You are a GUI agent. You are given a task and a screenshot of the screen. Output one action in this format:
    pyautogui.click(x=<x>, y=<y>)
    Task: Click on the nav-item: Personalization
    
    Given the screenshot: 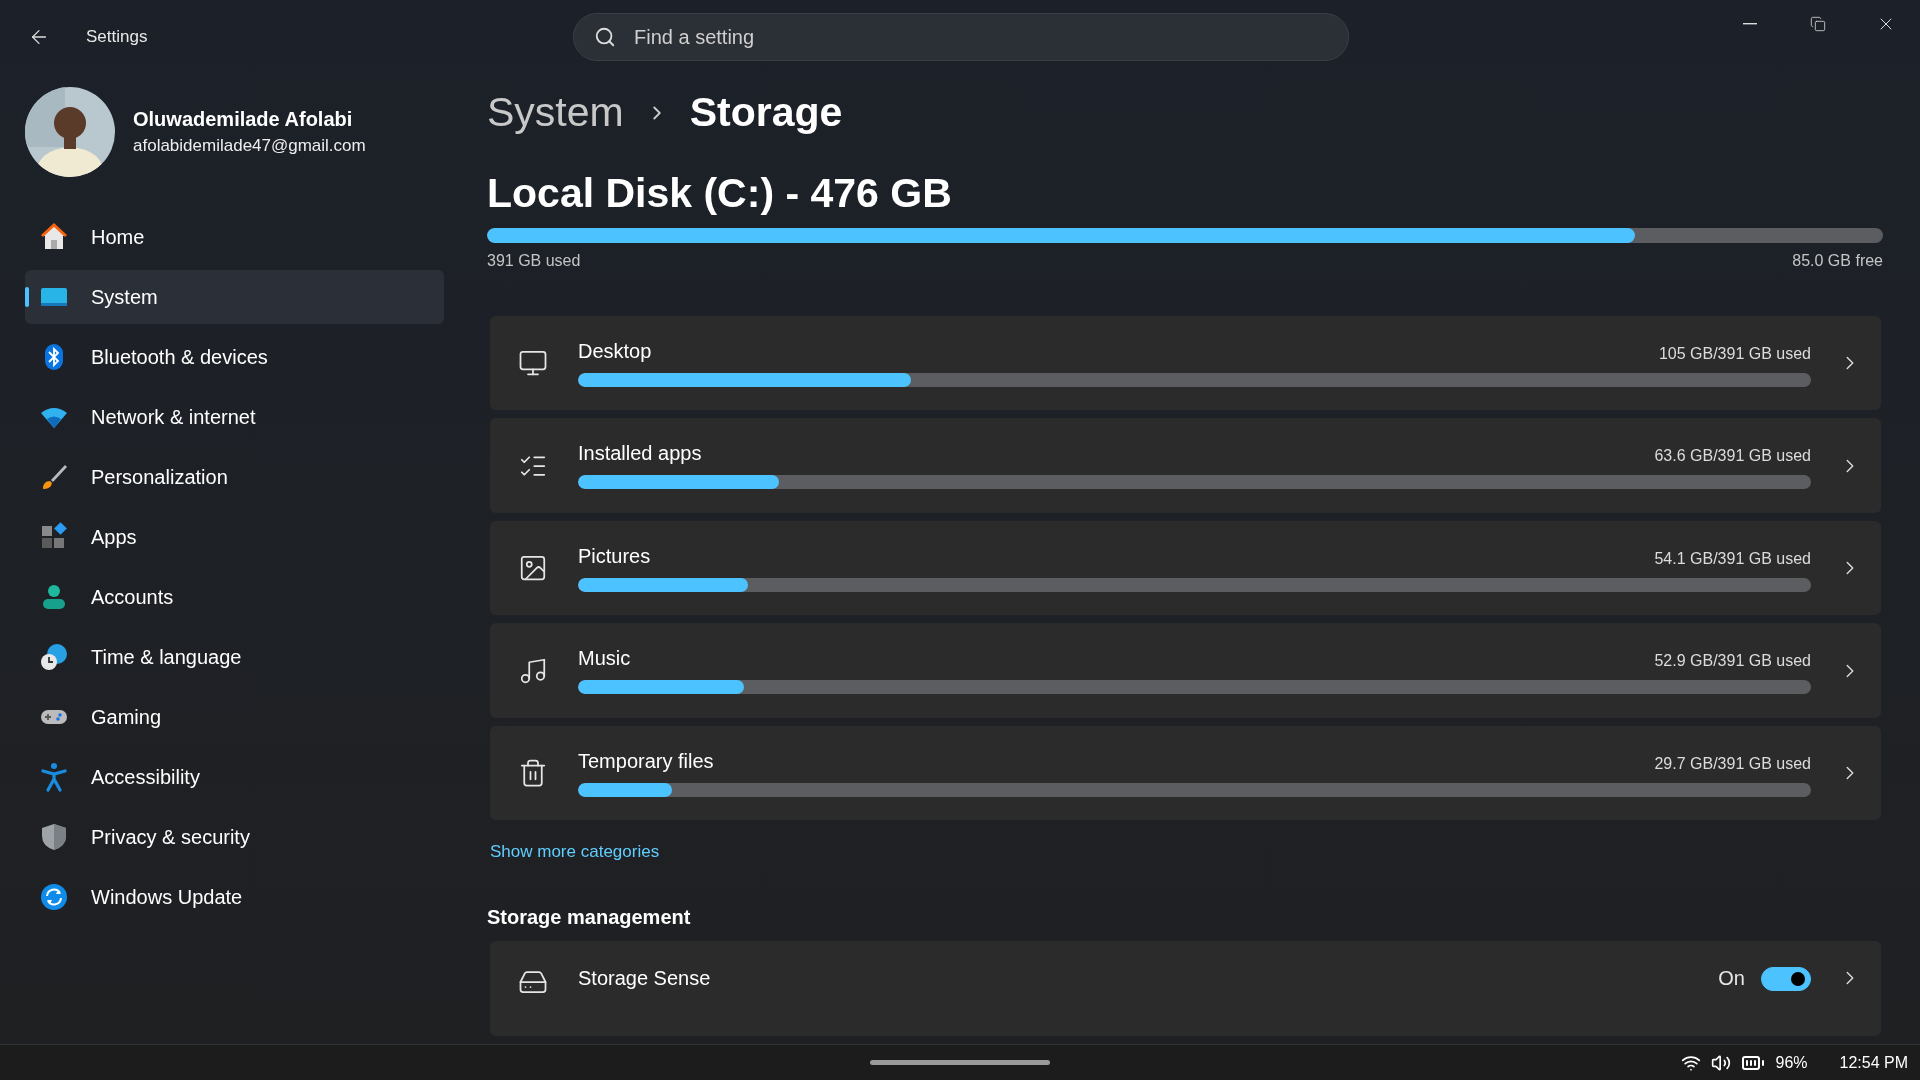 What is the action you would take?
    pyautogui.click(x=234, y=477)
    